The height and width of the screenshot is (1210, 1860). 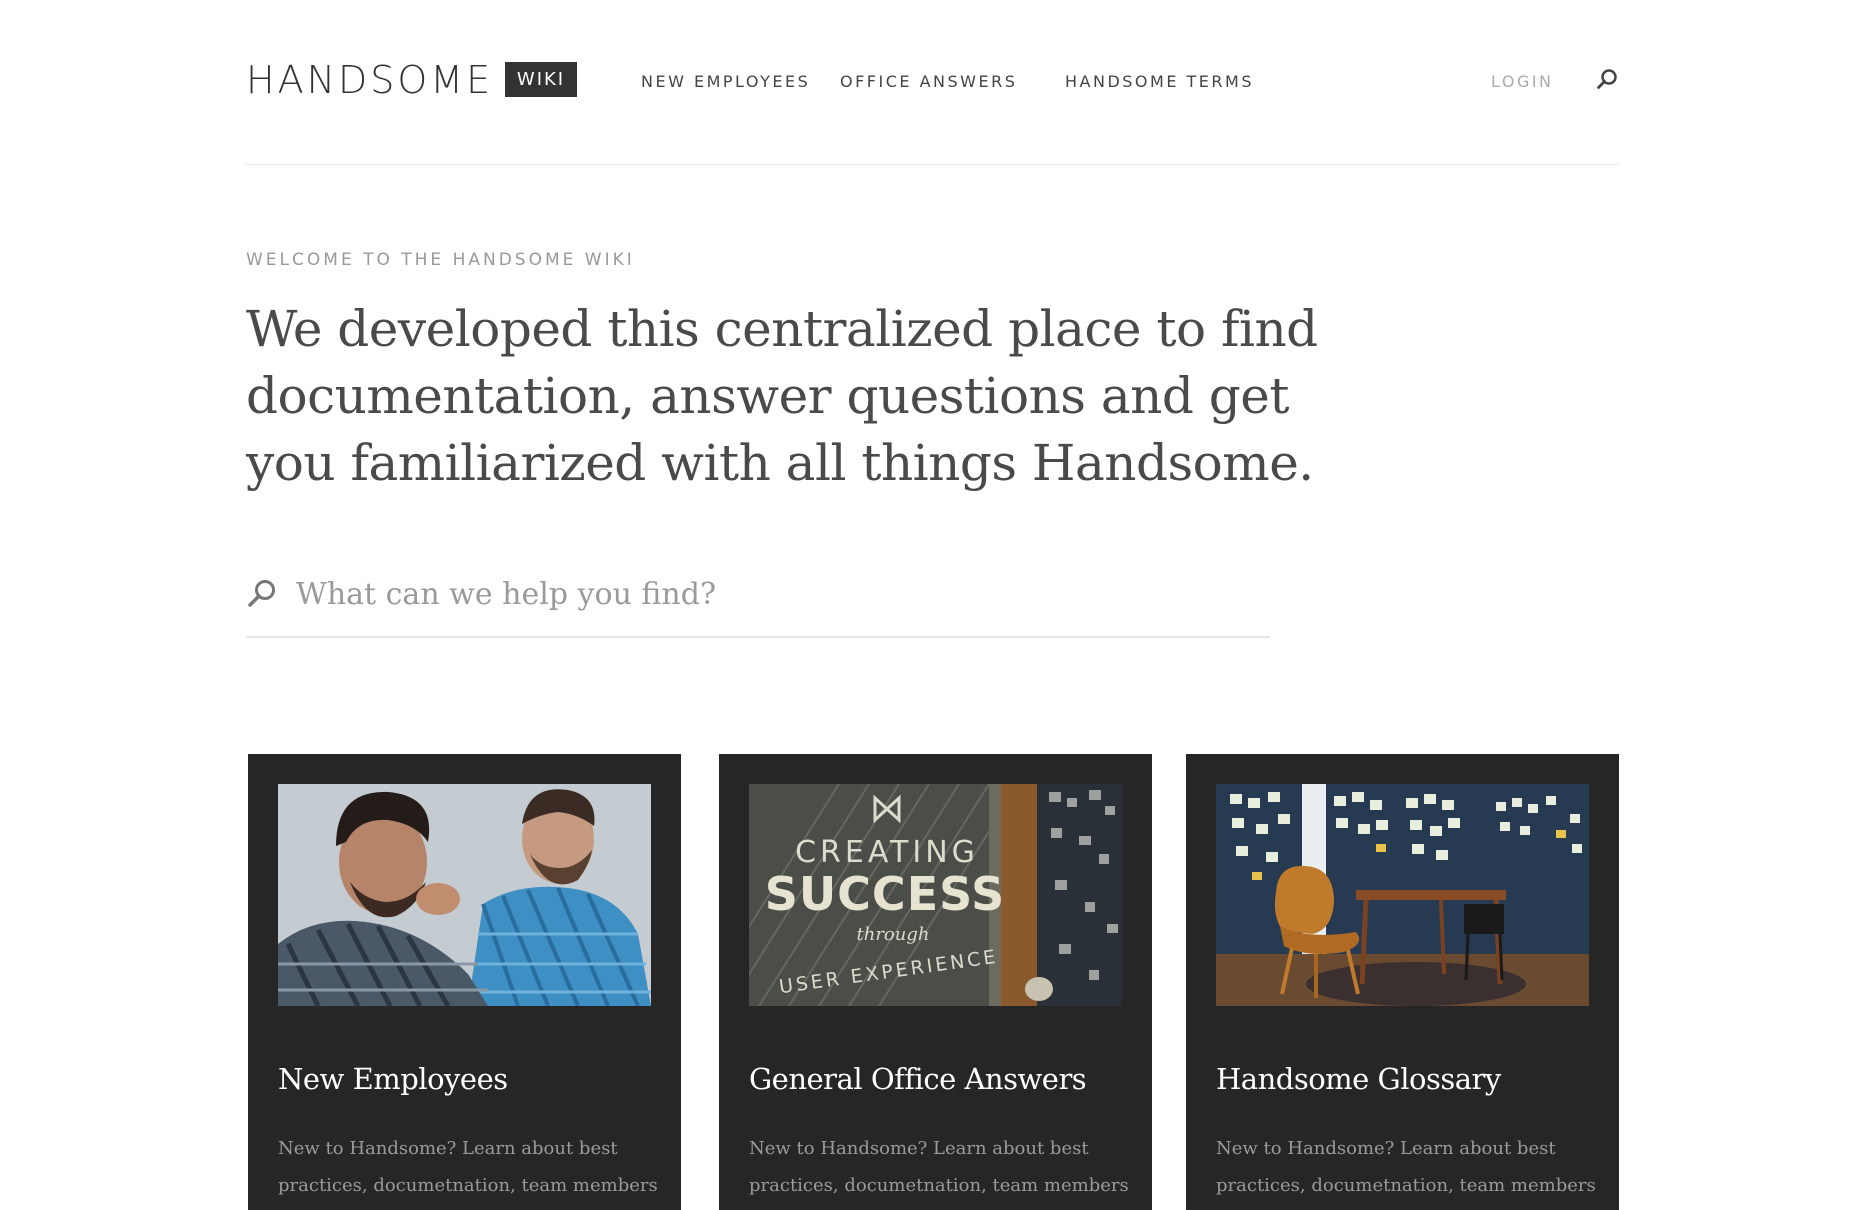 I want to click on sign-text-success: SUCCESS, so click(x=885, y=894).